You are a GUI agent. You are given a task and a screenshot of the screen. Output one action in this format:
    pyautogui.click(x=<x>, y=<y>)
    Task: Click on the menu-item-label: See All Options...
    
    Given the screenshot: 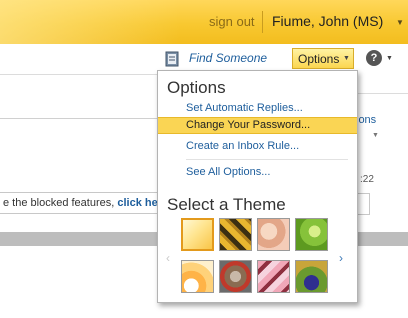 What is the action you would take?
    pyautogui.click(x=228, y=172)
    